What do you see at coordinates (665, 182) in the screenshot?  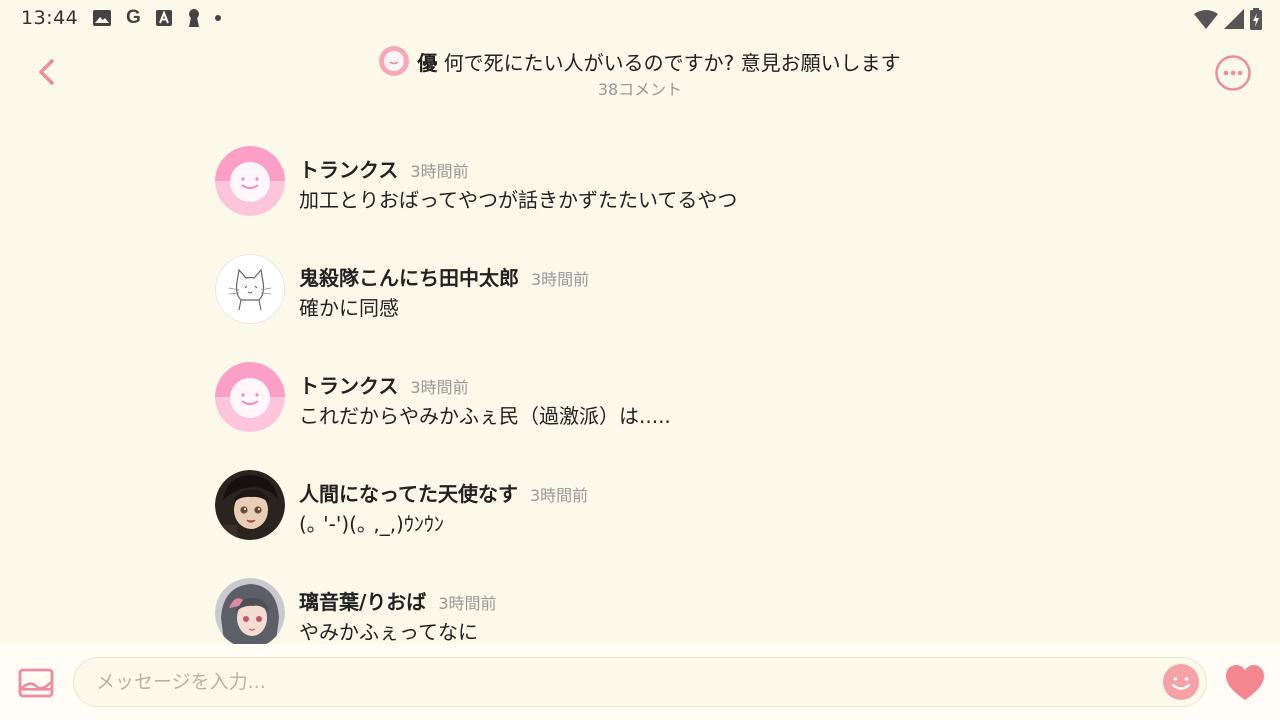 I see `comment-item: トランクス 3時間前 加工とりおばってやつが話きかずたたいてるやつ` at bounding box center [665, 182].